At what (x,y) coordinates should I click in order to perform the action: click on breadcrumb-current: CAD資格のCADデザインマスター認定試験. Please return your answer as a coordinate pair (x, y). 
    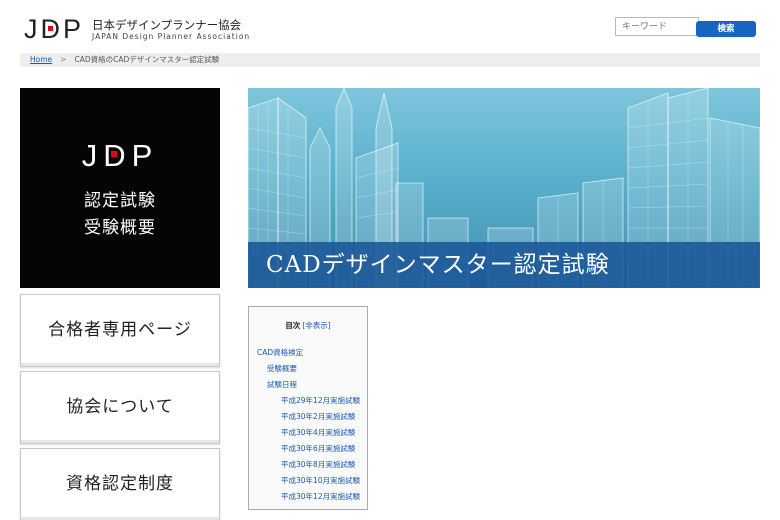
    Looking at the image, I should click on (147, 59).